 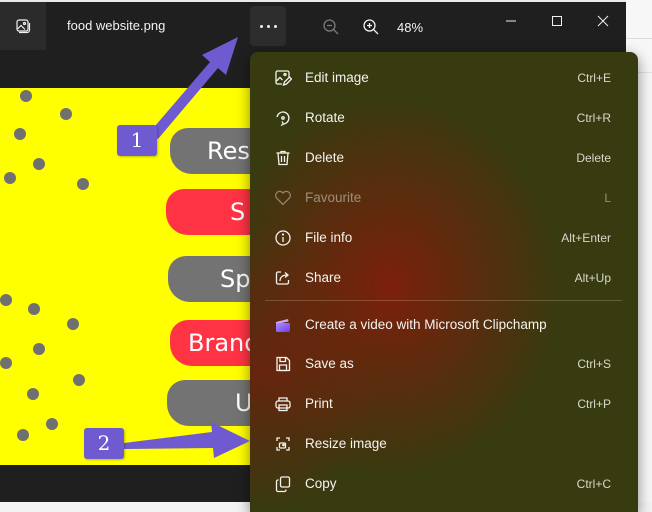 I want to click on menu-item-rotate: Rotate Ctrl+R, so click(x=444, y=118).